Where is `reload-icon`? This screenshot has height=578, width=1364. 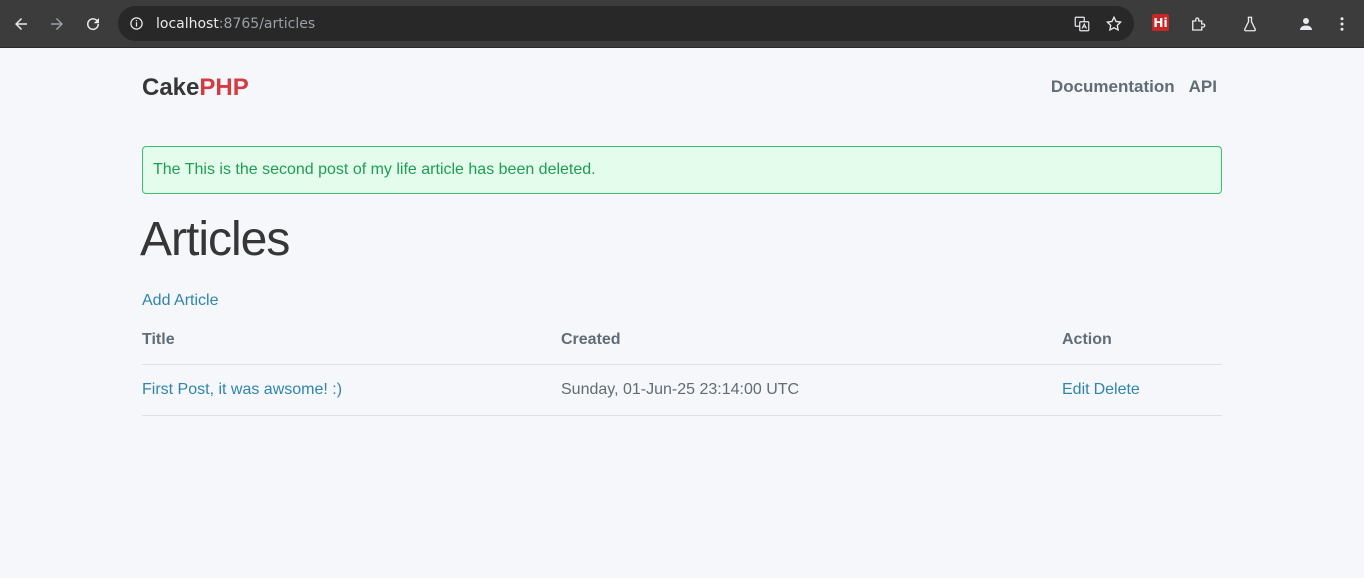 reload-icon is located at coordinates (93, 24).